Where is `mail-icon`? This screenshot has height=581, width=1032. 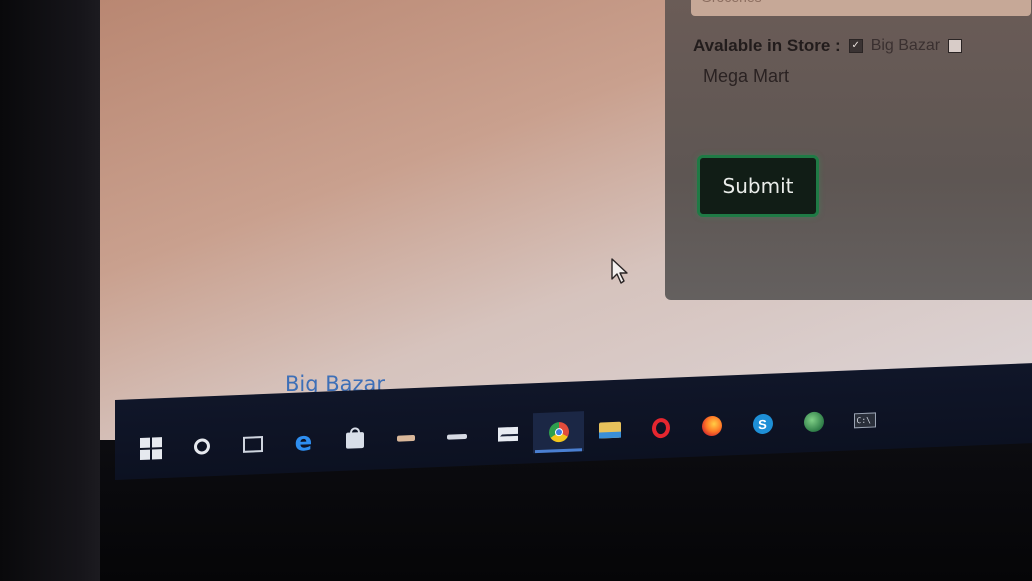
mail-icon is located at coordinates (507, 434).